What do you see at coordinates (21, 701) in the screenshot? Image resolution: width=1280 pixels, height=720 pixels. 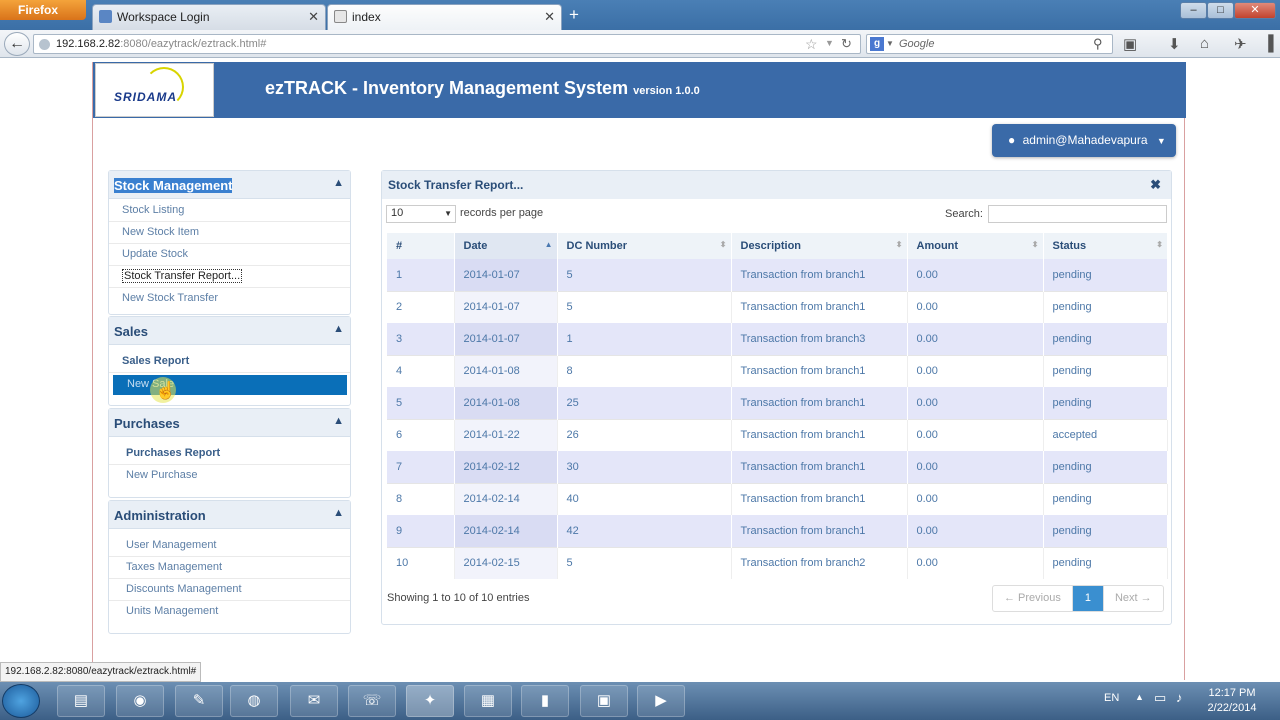 I see `start-button` at bounding box center [21, 701].